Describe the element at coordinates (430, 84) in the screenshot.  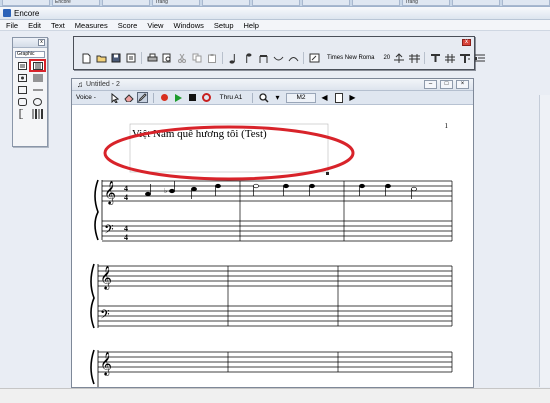
I see `minimize-button: –` at that location.